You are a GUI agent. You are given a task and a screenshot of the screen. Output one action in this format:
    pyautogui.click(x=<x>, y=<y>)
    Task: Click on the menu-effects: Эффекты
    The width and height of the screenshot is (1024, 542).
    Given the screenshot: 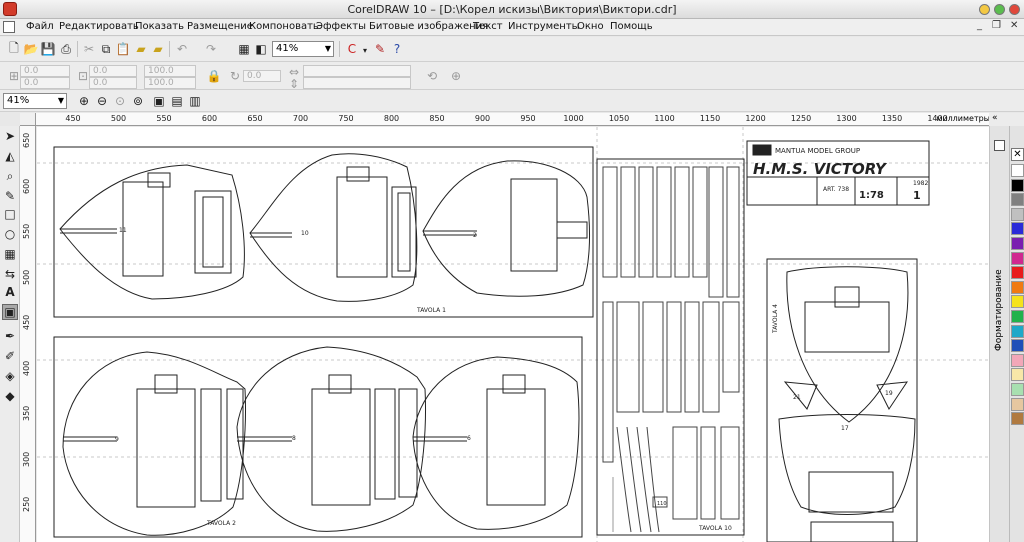 What is the action you would take?
    pyautogui.click(x=341, y=26)
    